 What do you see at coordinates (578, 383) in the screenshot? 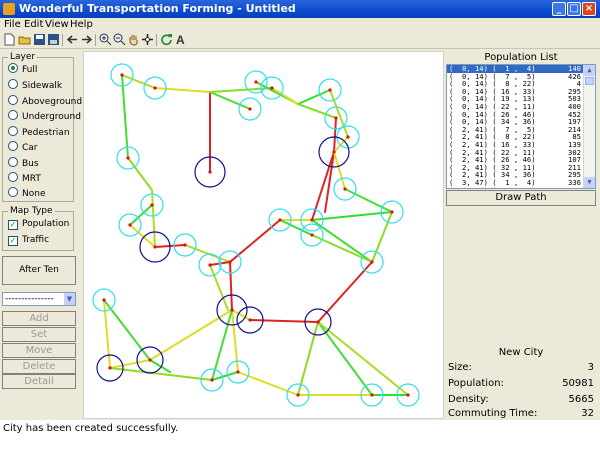
I see `city-population-value: 50981` at bounding box center [578, 383].